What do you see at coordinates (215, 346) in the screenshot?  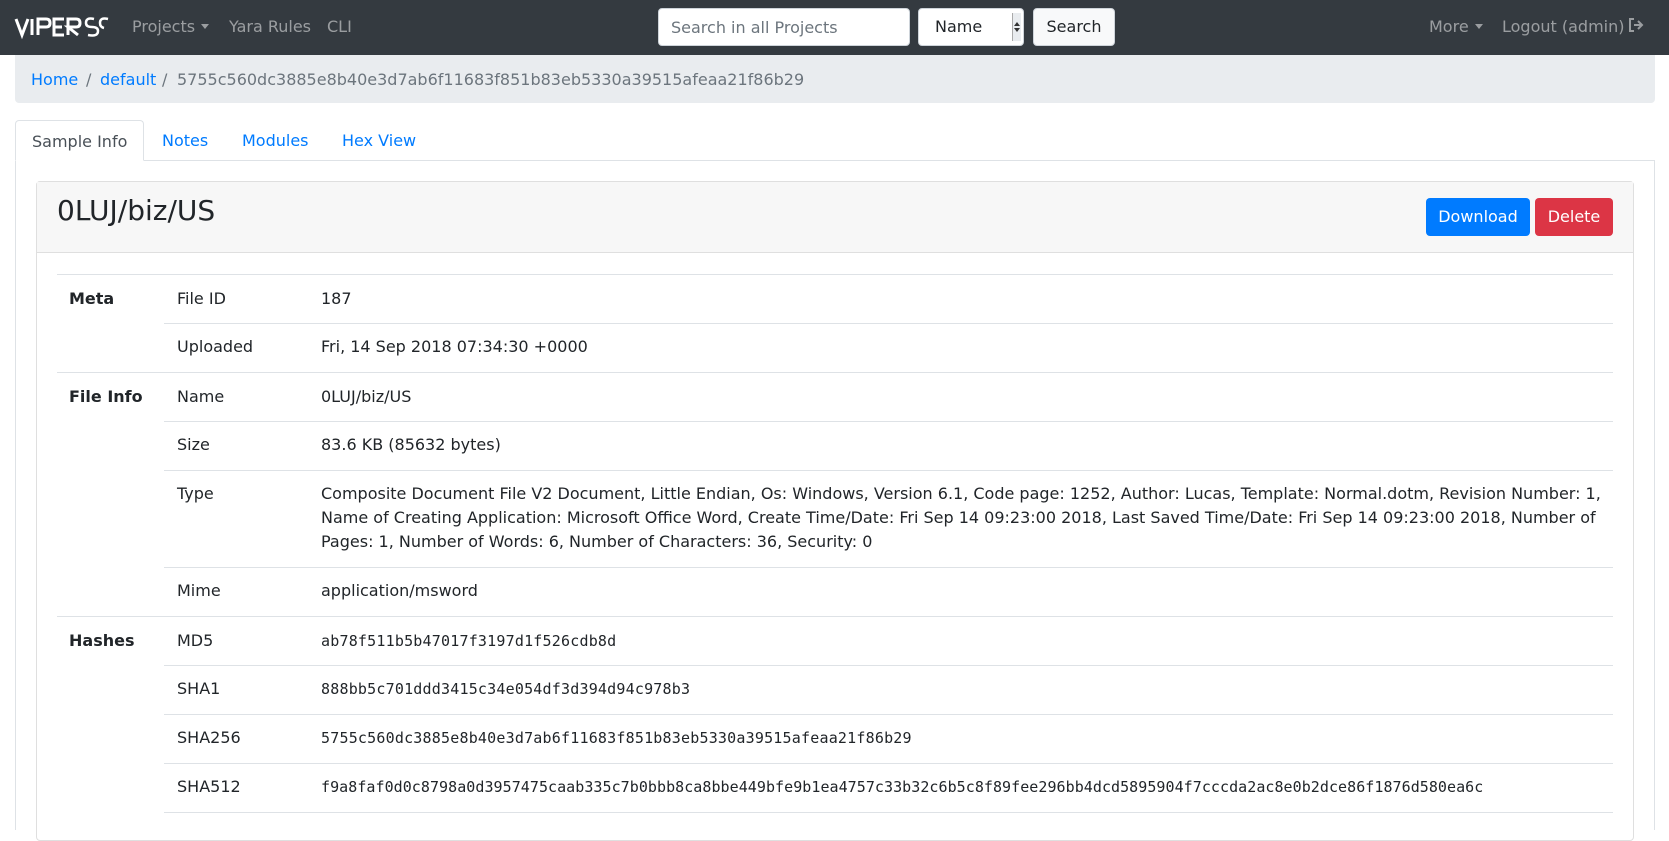 I see `uploaded-key: Uploaded` at bounding box center [215, 346].